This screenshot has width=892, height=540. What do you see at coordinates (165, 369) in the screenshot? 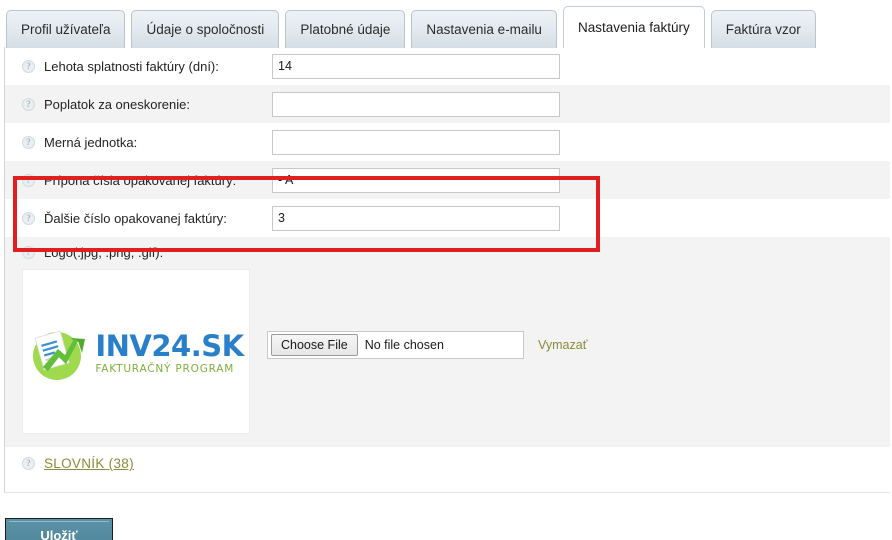
I see `logo-subtitle: FAKTURAČNÝ PROGRAM` at bounding box center [165, 369].